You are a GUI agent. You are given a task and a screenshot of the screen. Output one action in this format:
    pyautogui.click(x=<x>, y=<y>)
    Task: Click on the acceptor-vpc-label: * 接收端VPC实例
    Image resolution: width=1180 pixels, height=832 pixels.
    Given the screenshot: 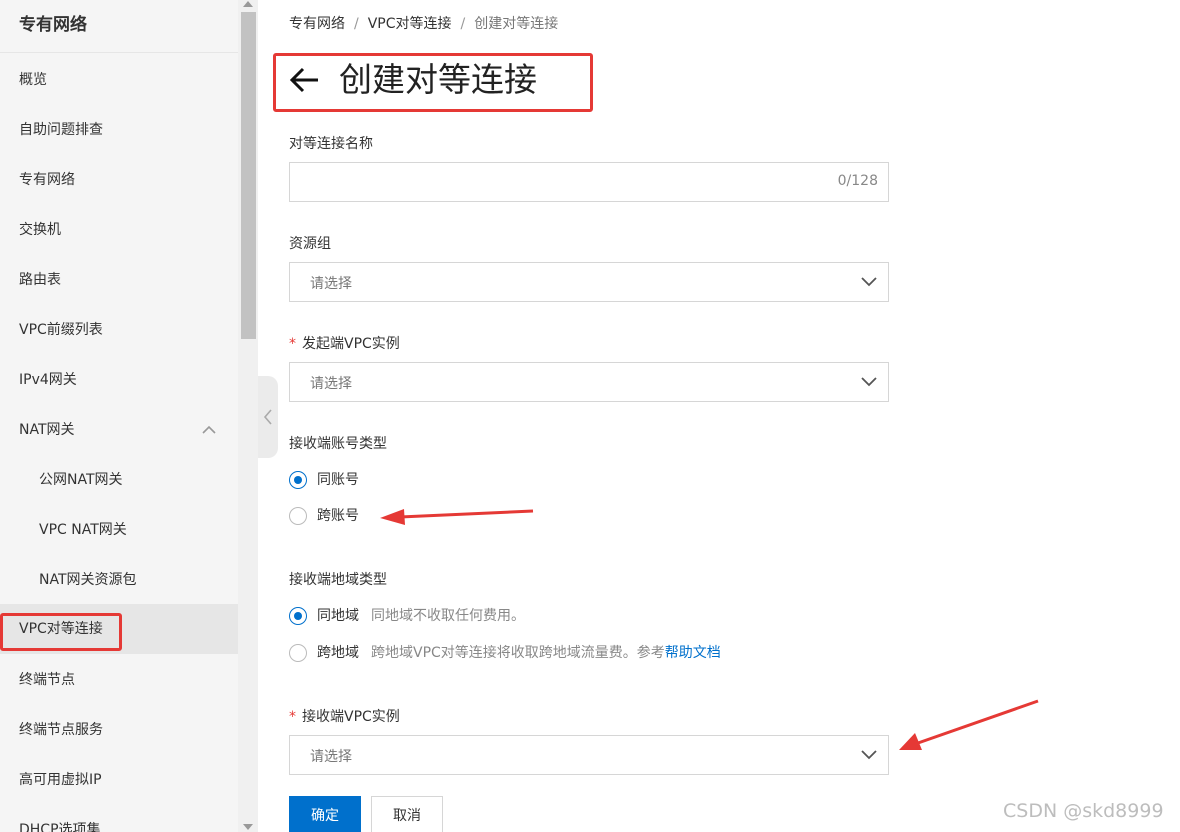 What is the action you would take?
    pyautogui.click(x=344, y=716)
    